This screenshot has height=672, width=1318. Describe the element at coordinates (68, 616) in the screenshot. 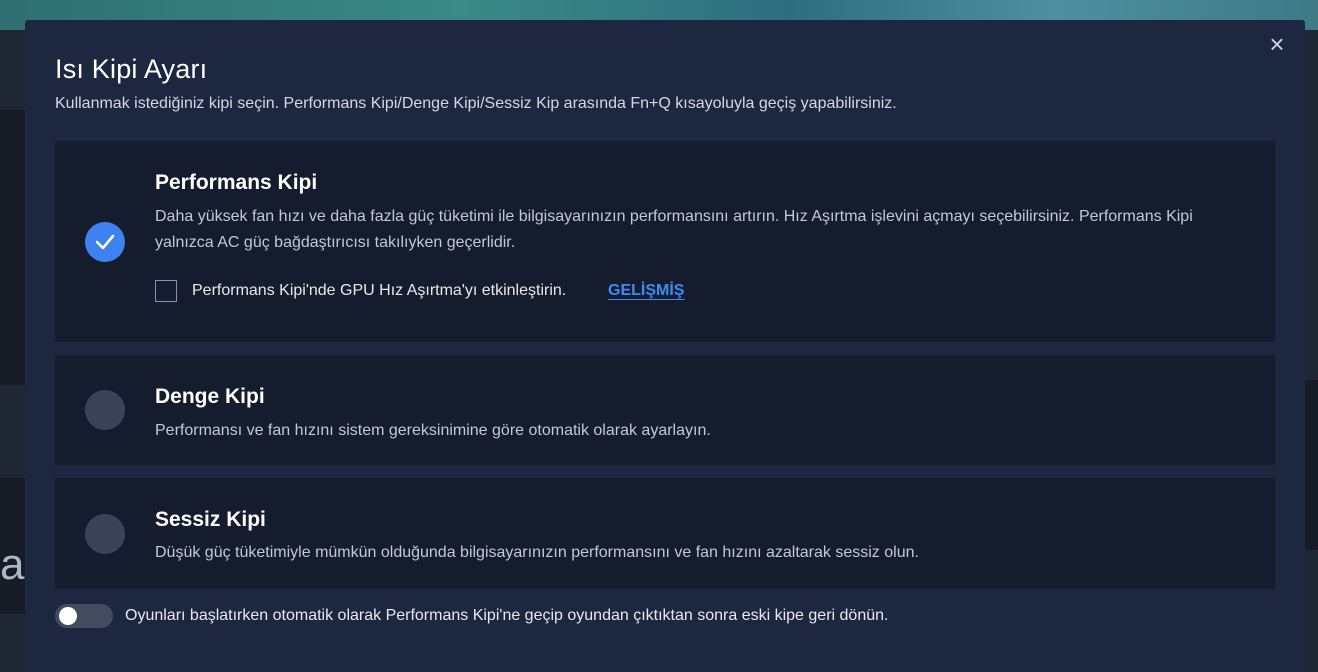

I see `toggle-knob` at that location.